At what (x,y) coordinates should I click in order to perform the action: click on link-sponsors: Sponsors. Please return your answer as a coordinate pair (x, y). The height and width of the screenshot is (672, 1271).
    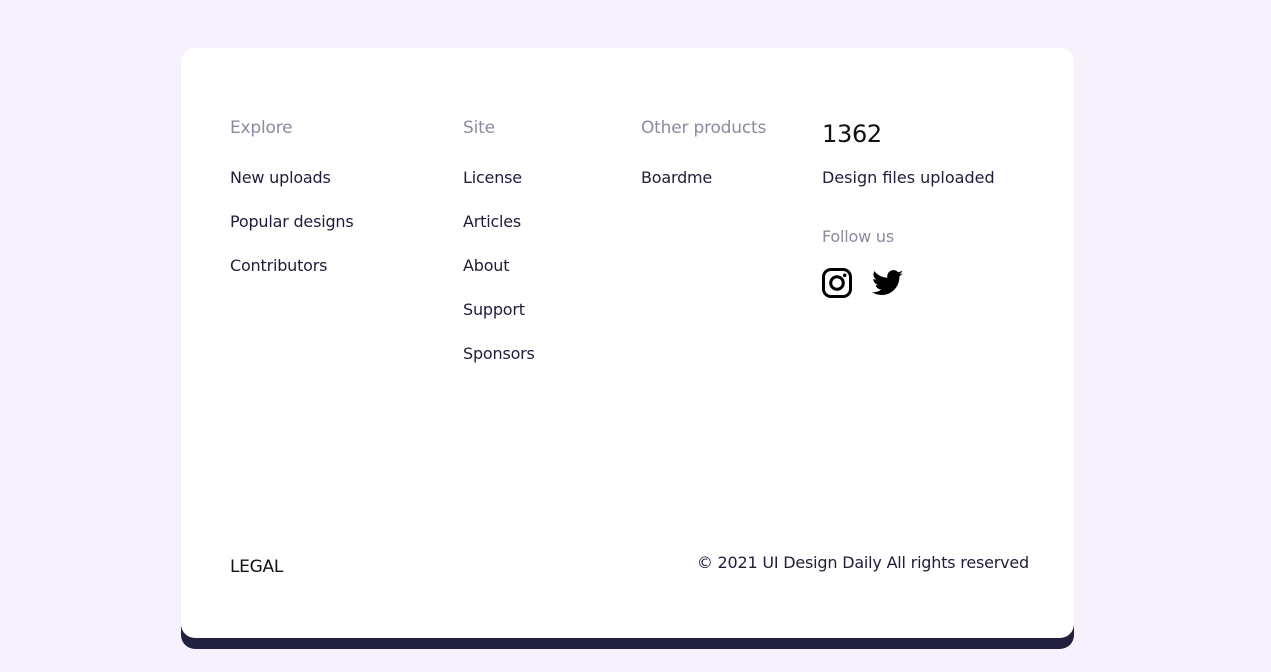
    Looking at the image, I should click on (499, 354).